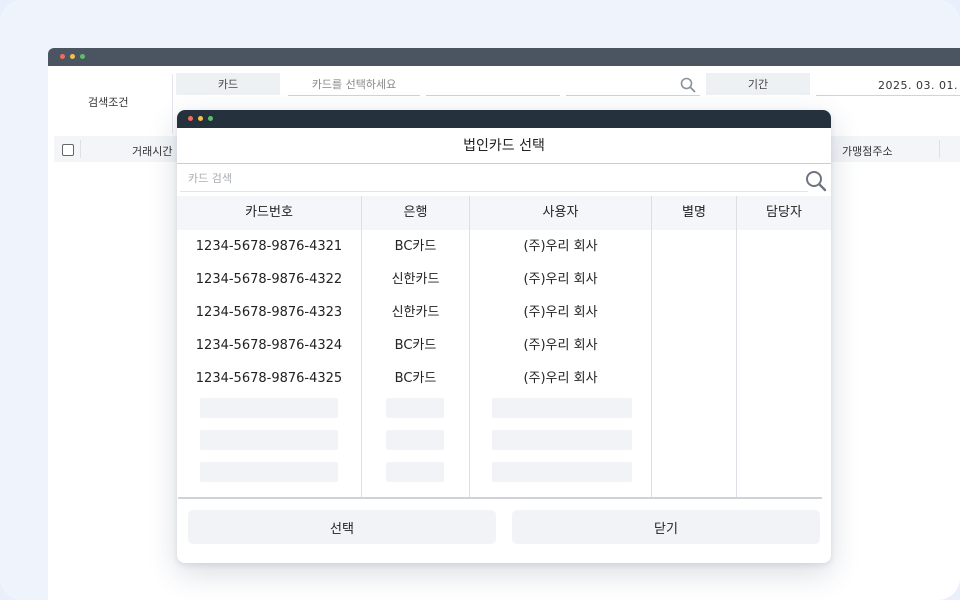 This screenshot has height=600, width=960. I want to click on condition-divider, so click(172, 104).